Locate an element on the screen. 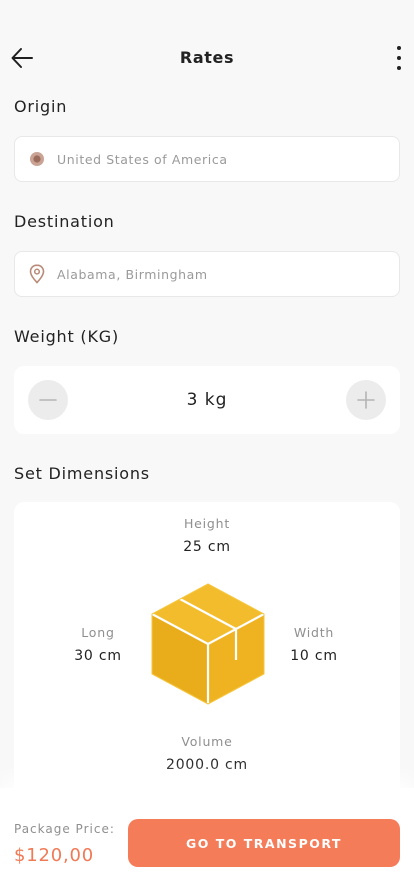  plus-icon is located at coordinates (366, 400).